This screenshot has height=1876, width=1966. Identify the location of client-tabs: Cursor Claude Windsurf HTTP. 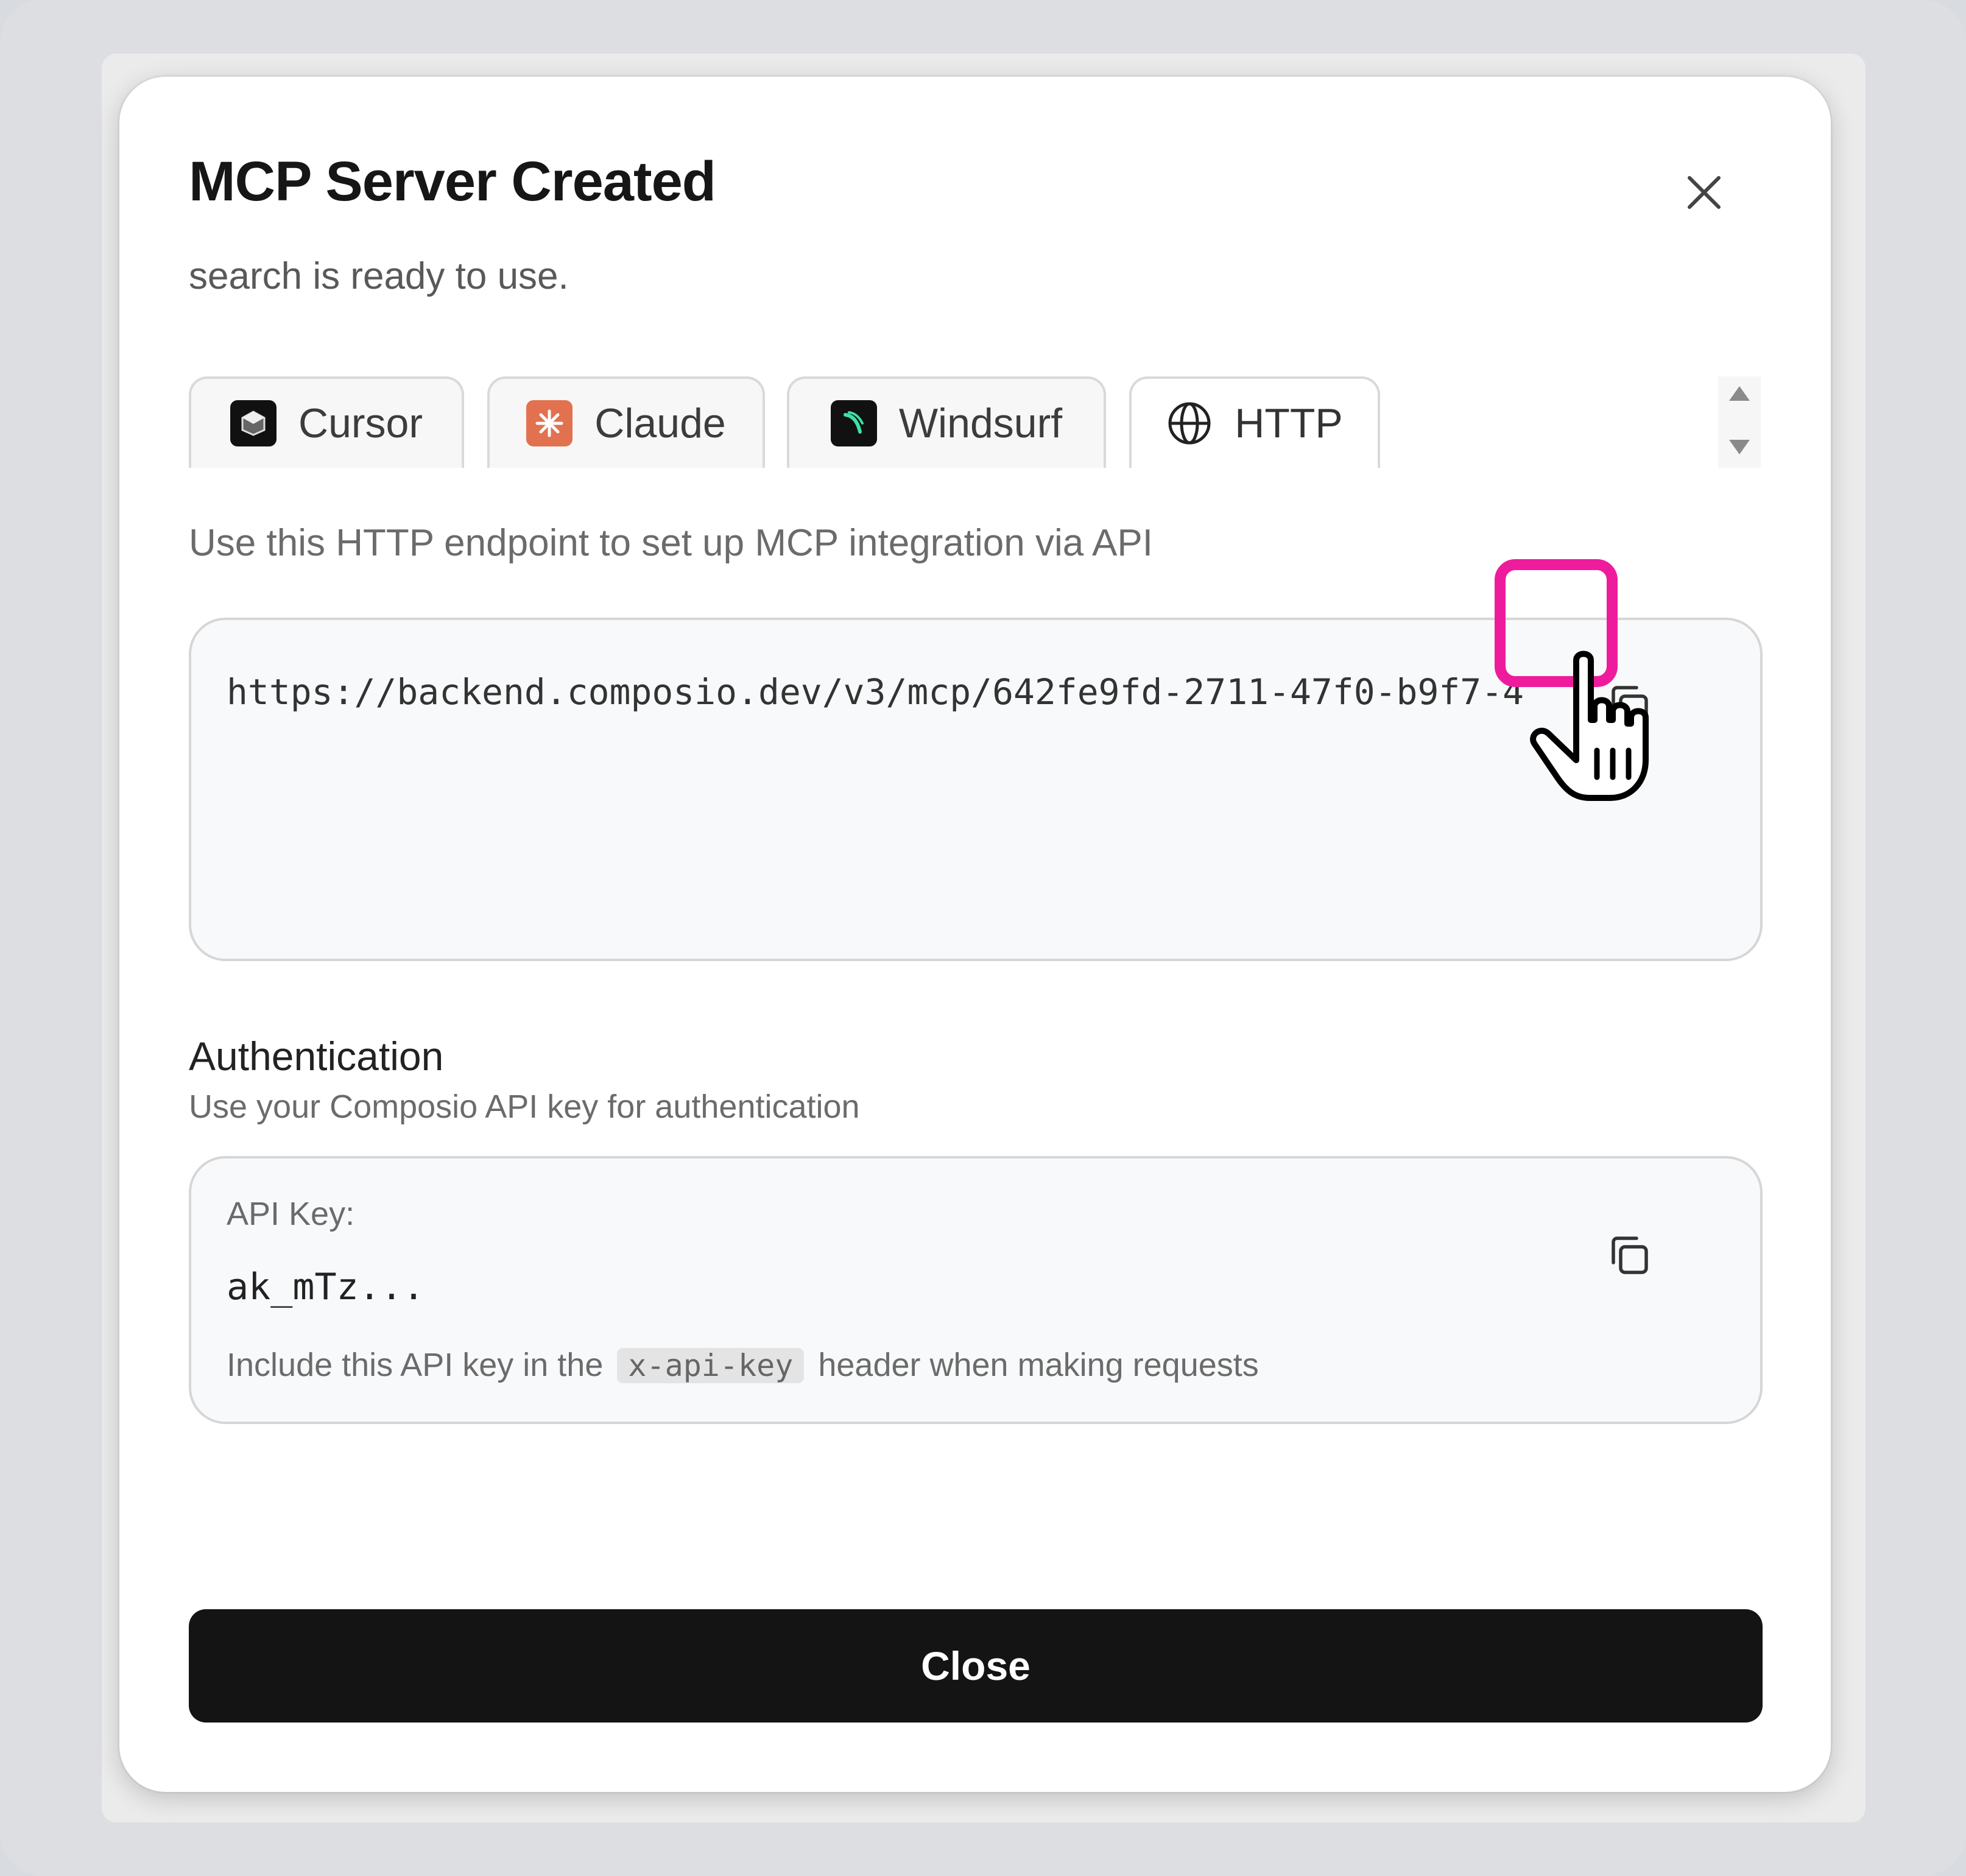
(1044, 422).